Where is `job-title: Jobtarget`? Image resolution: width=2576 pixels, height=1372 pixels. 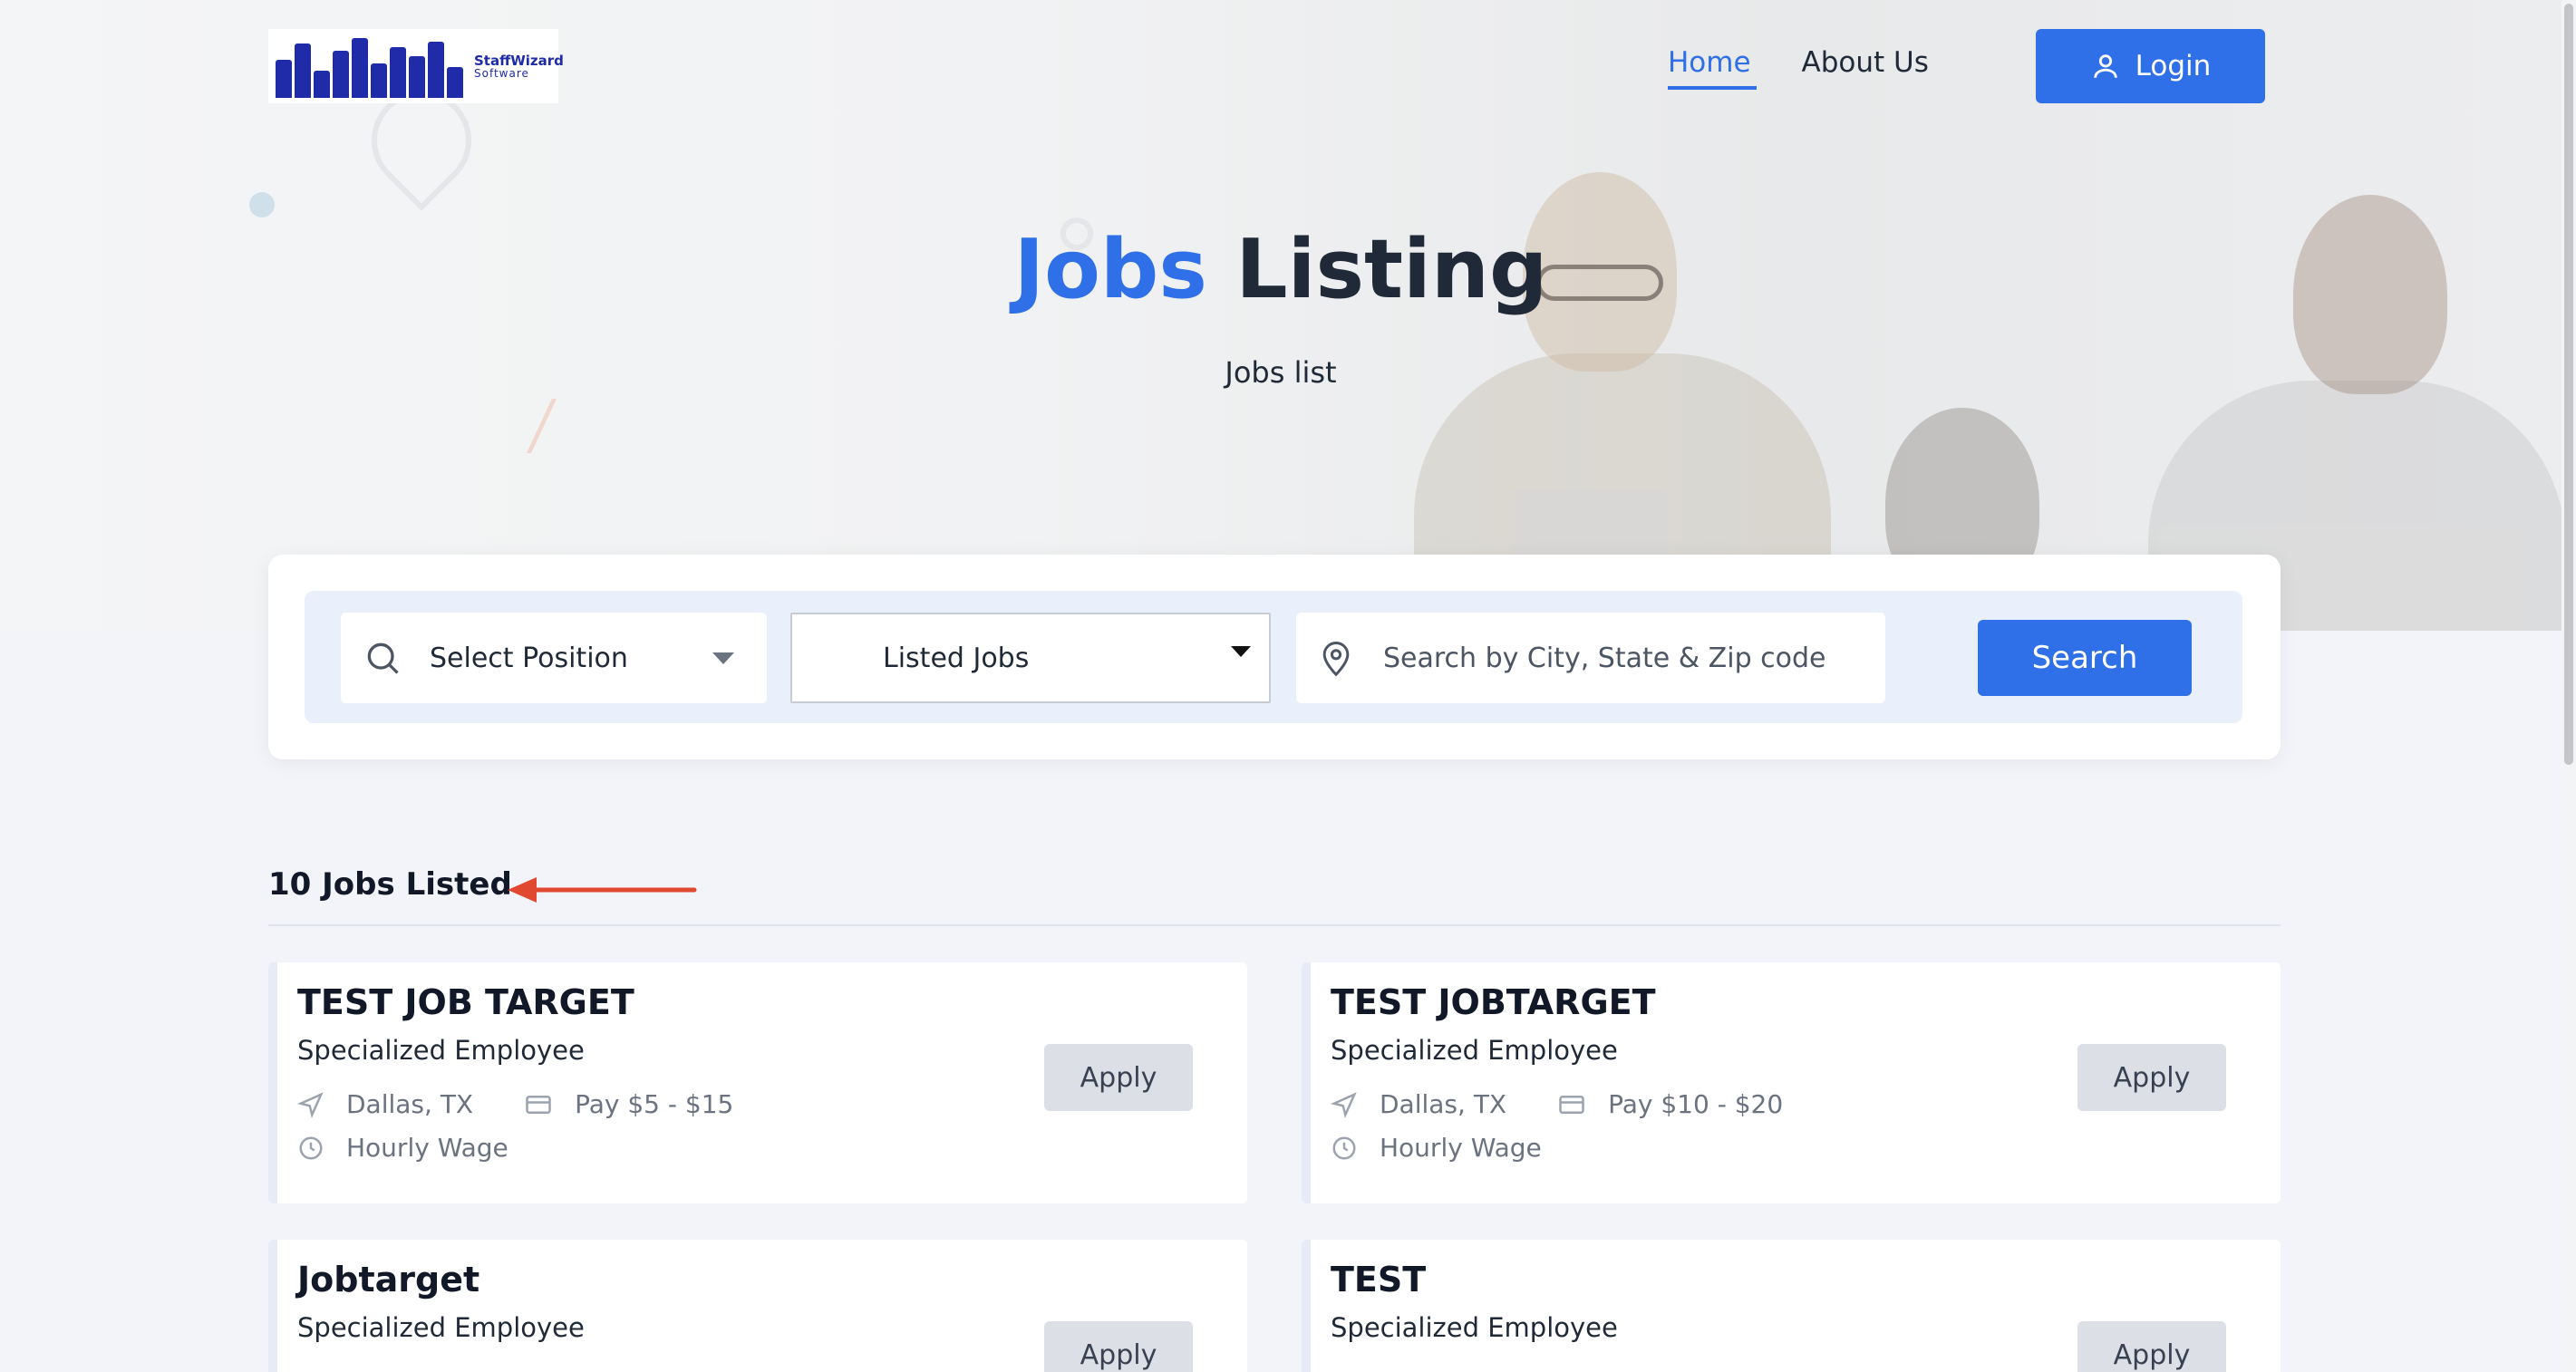
job-title: Jobtarget is located at coordinates (388, 1280).